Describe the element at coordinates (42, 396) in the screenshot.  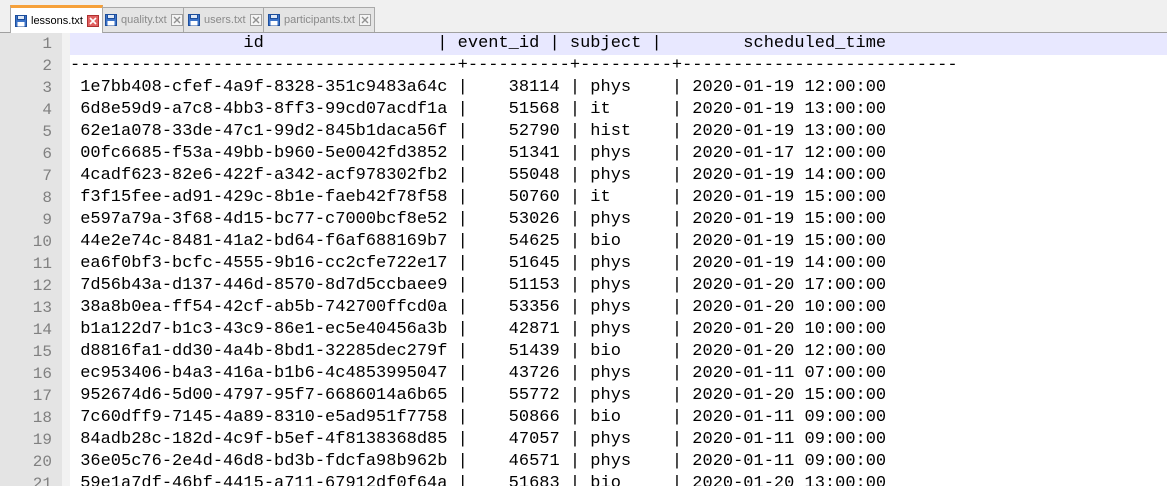
I see `line-number: 17` at that location.